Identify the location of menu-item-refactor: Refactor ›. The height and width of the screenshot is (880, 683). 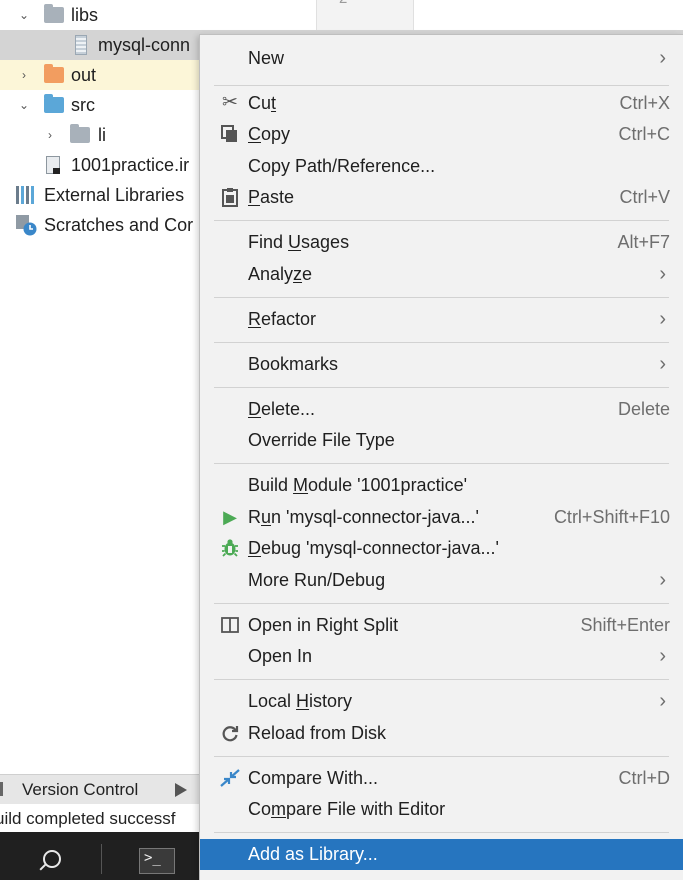
(441, 319).